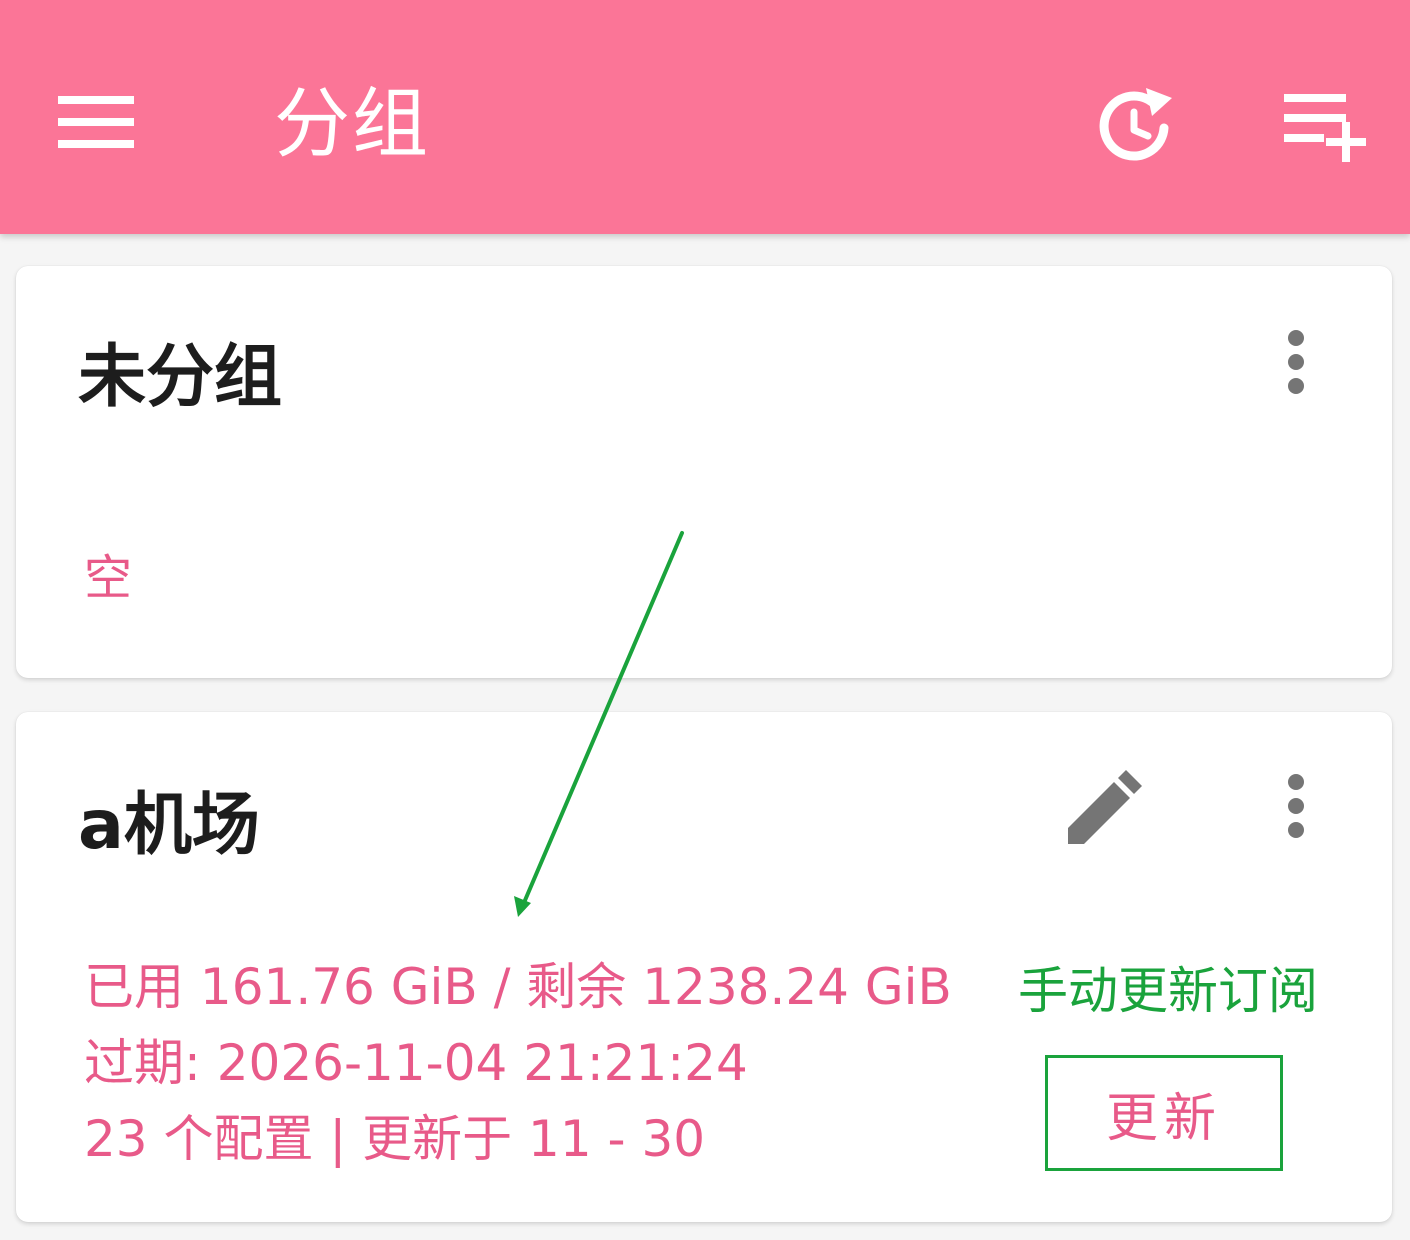 The image size is (1410, 1240). What do you see at coordinates (518, 987) in the screenshot?
I see `traffic-usage: 已用 161.76 GiB / 剩余 1238.24 GiB` at bounding box center [518, 987].